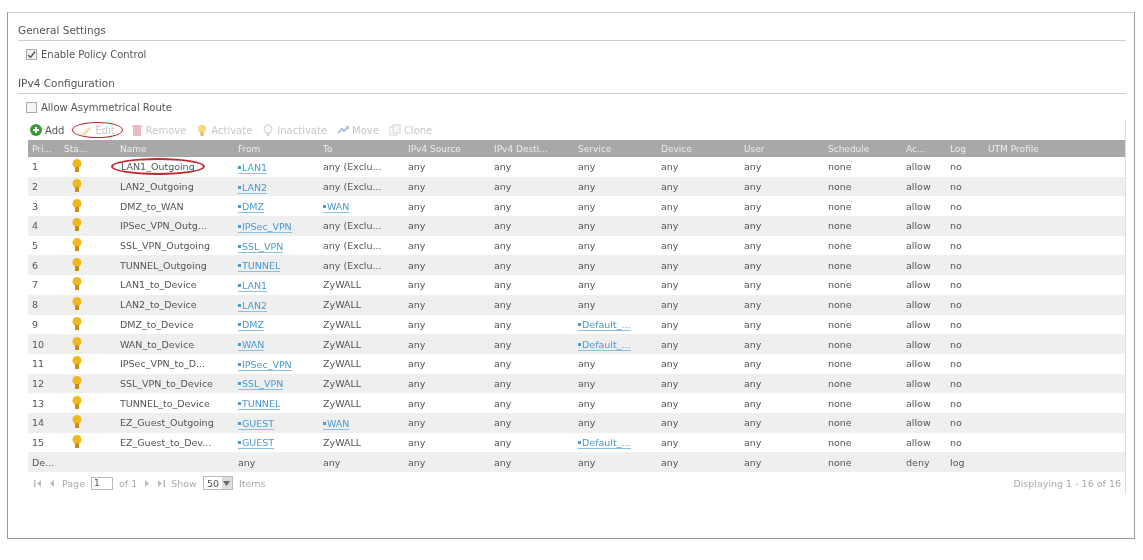 The width and height of the screenshot is (1143, 560). Describe the element at coordinates (157, 344) in the screenshot. I see `cell-text: WAN_to_Device` at that location.